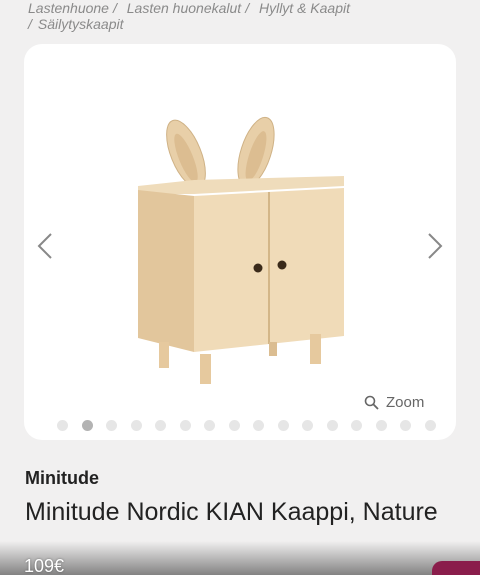  What do you see at coordinates (231, 512) in the screenshot?
I see `product-title: Minitude Nordic KIAN Kaappi, Nature` at bounding box center [231, 512].